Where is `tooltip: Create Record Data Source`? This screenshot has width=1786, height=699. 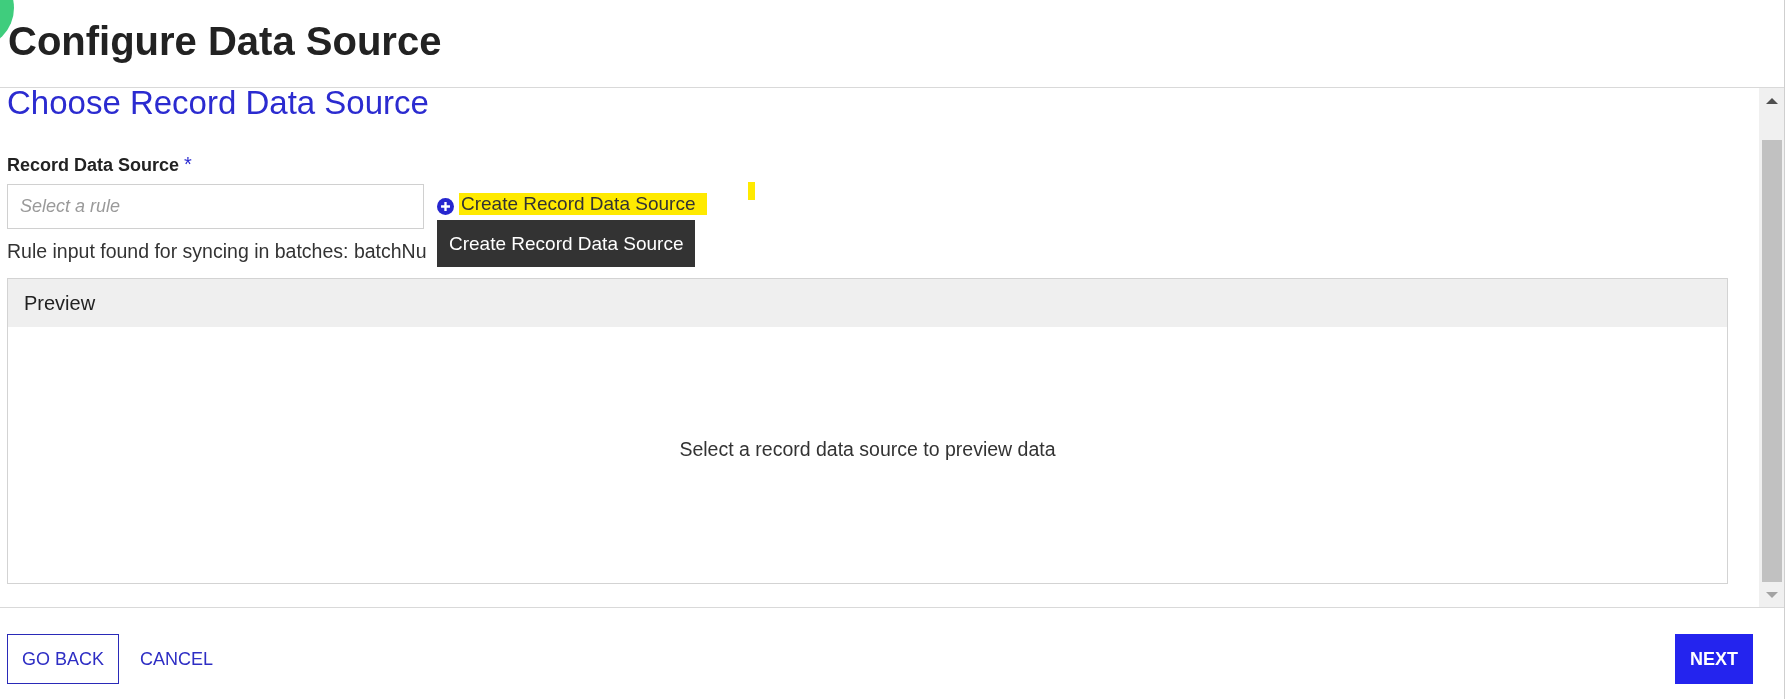
tooltip: Create Record Data Source is located at coordinates (566, 243).